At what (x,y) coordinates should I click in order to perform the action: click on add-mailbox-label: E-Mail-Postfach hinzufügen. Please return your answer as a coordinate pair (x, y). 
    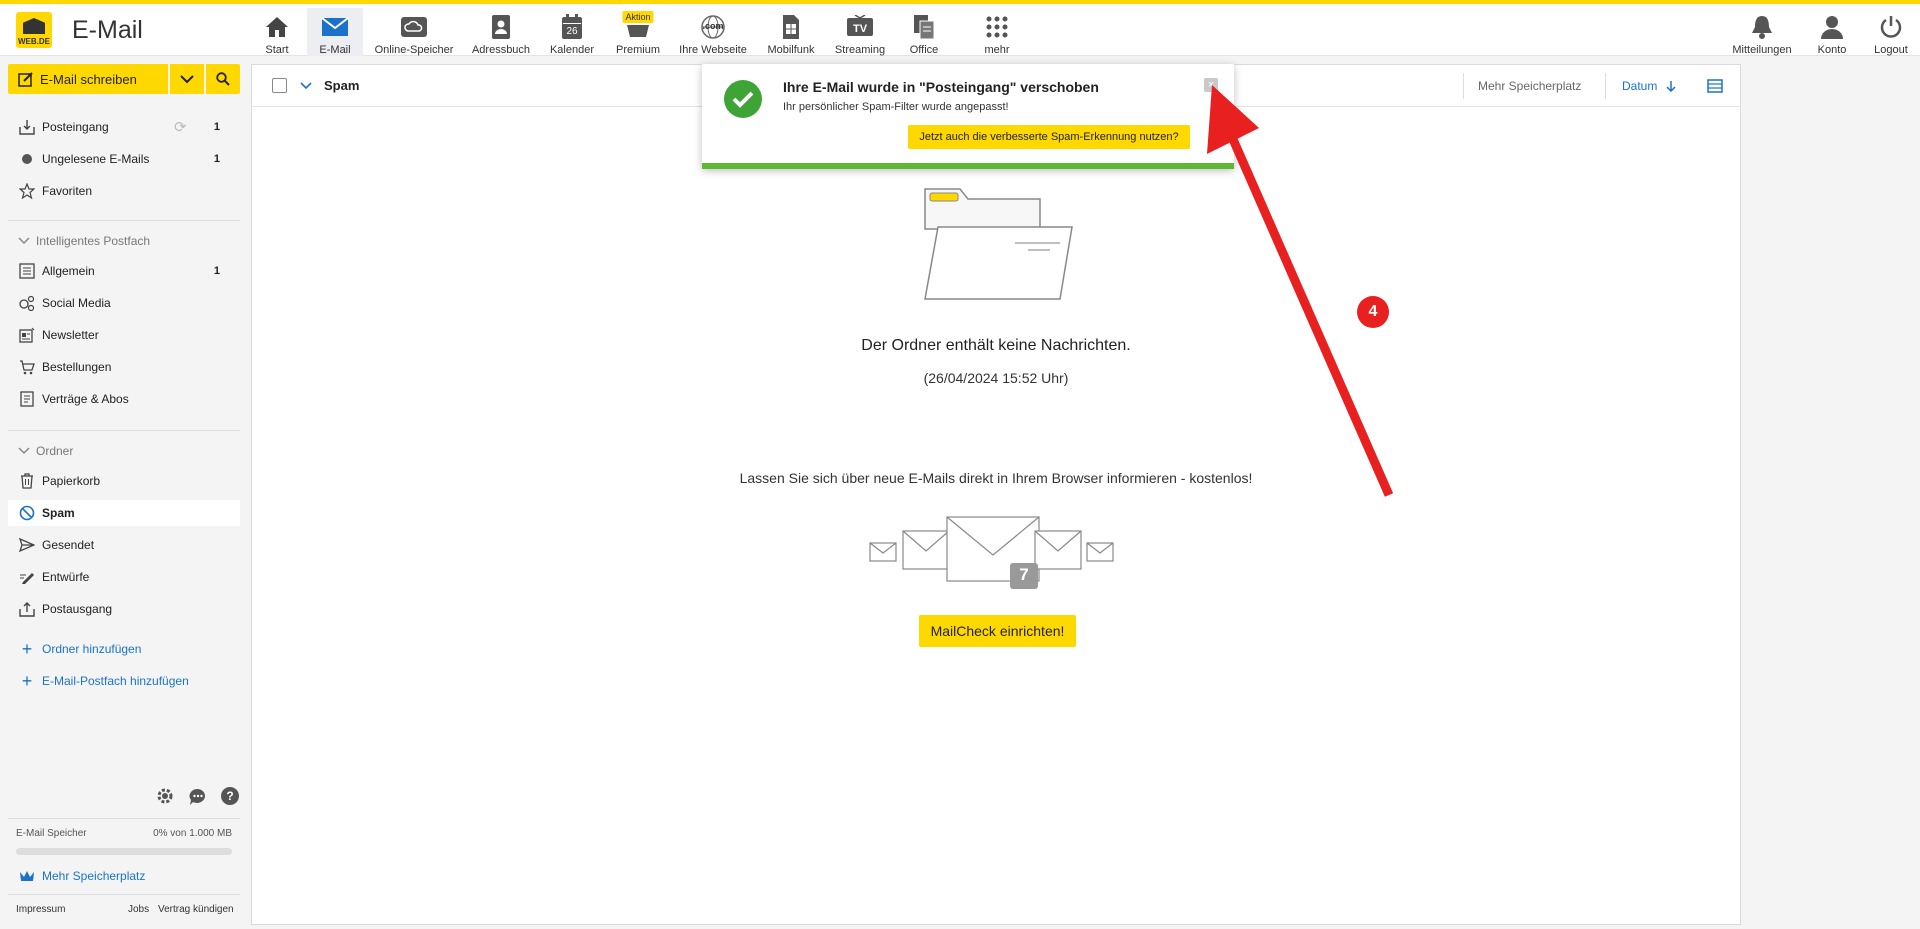
    Looking at the image, I should click on (115, 681).